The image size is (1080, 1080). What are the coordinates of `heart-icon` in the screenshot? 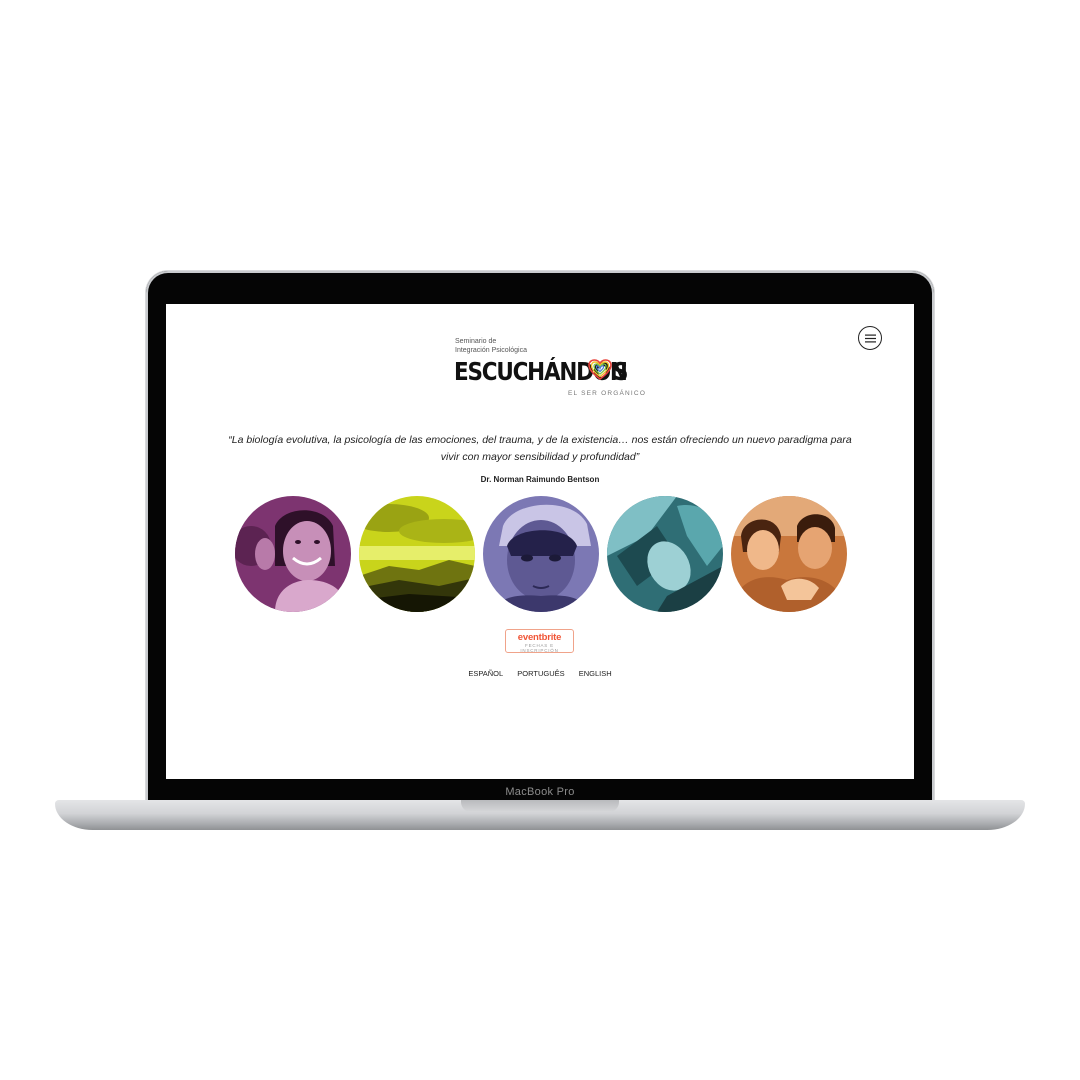 It's located at (600, 370).